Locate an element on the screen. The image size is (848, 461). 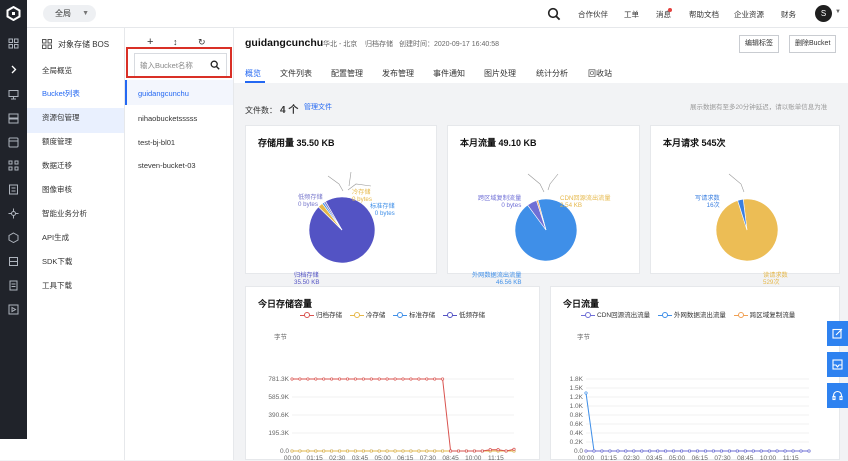
bucket-item: guidangcunchu is located at coordinates (163, 93).